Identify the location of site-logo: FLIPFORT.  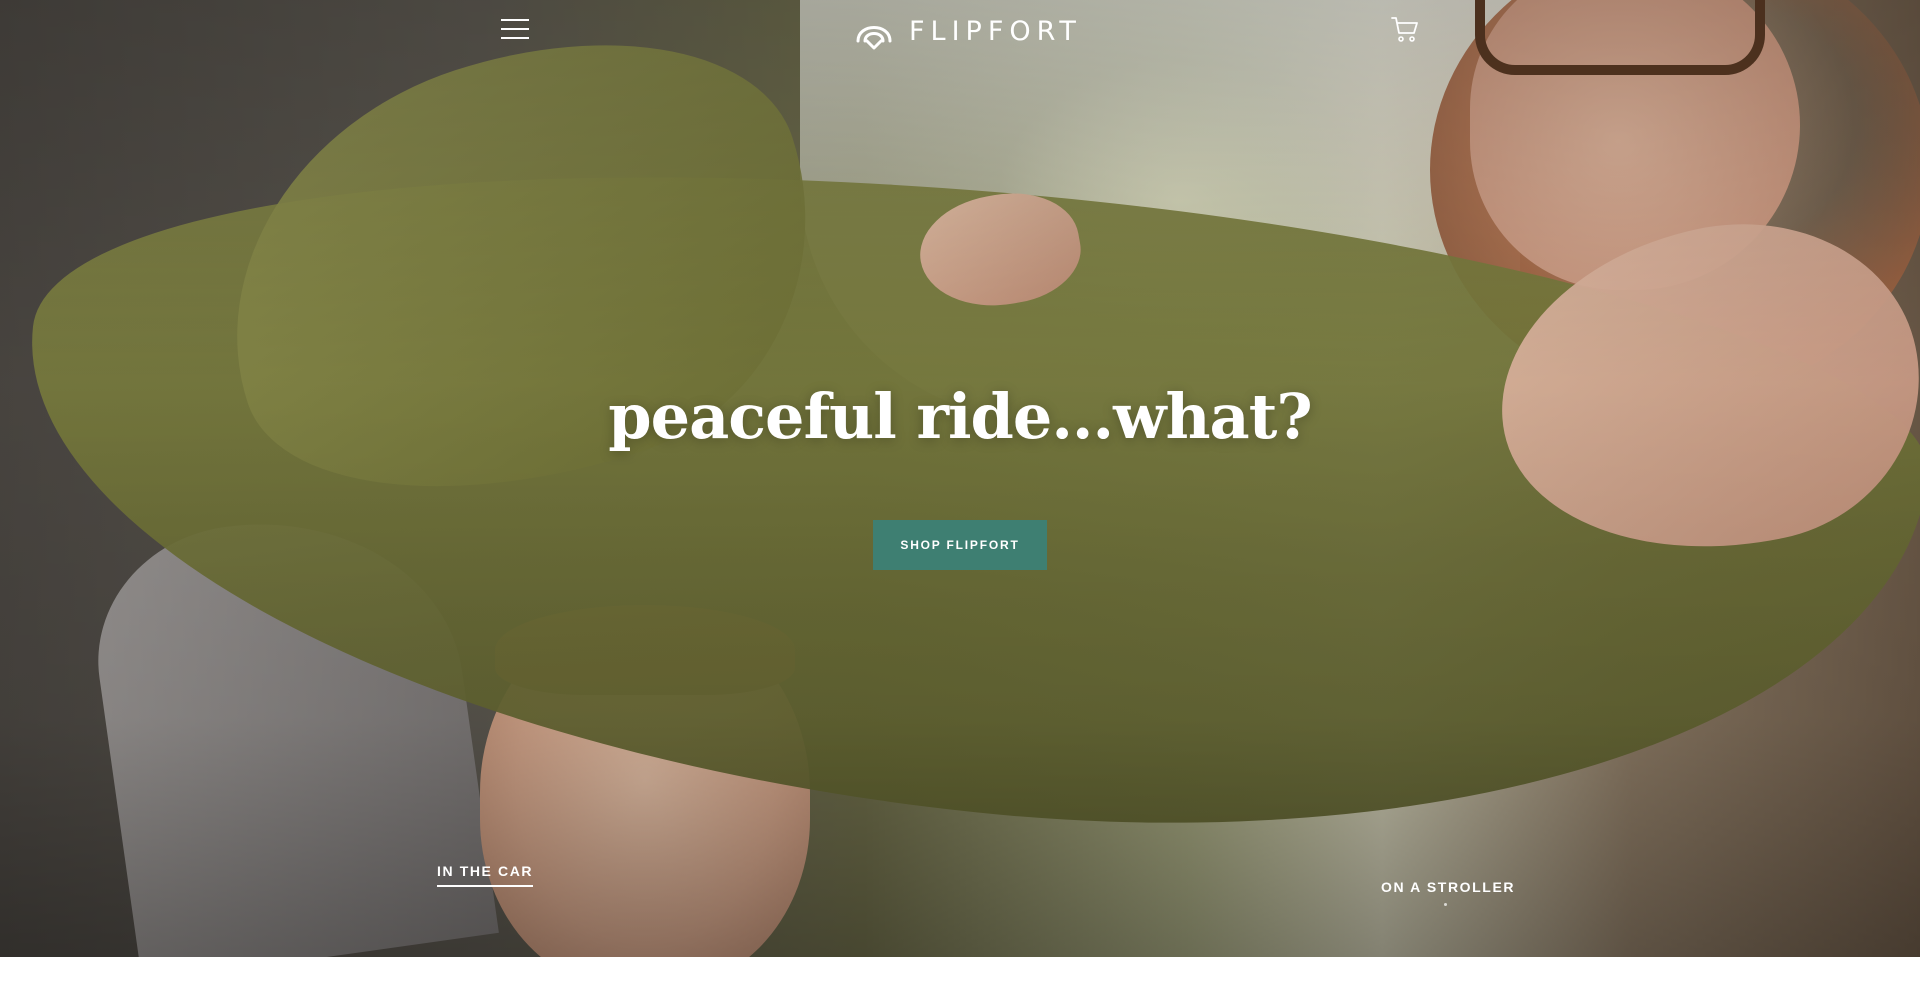
(967, 31).